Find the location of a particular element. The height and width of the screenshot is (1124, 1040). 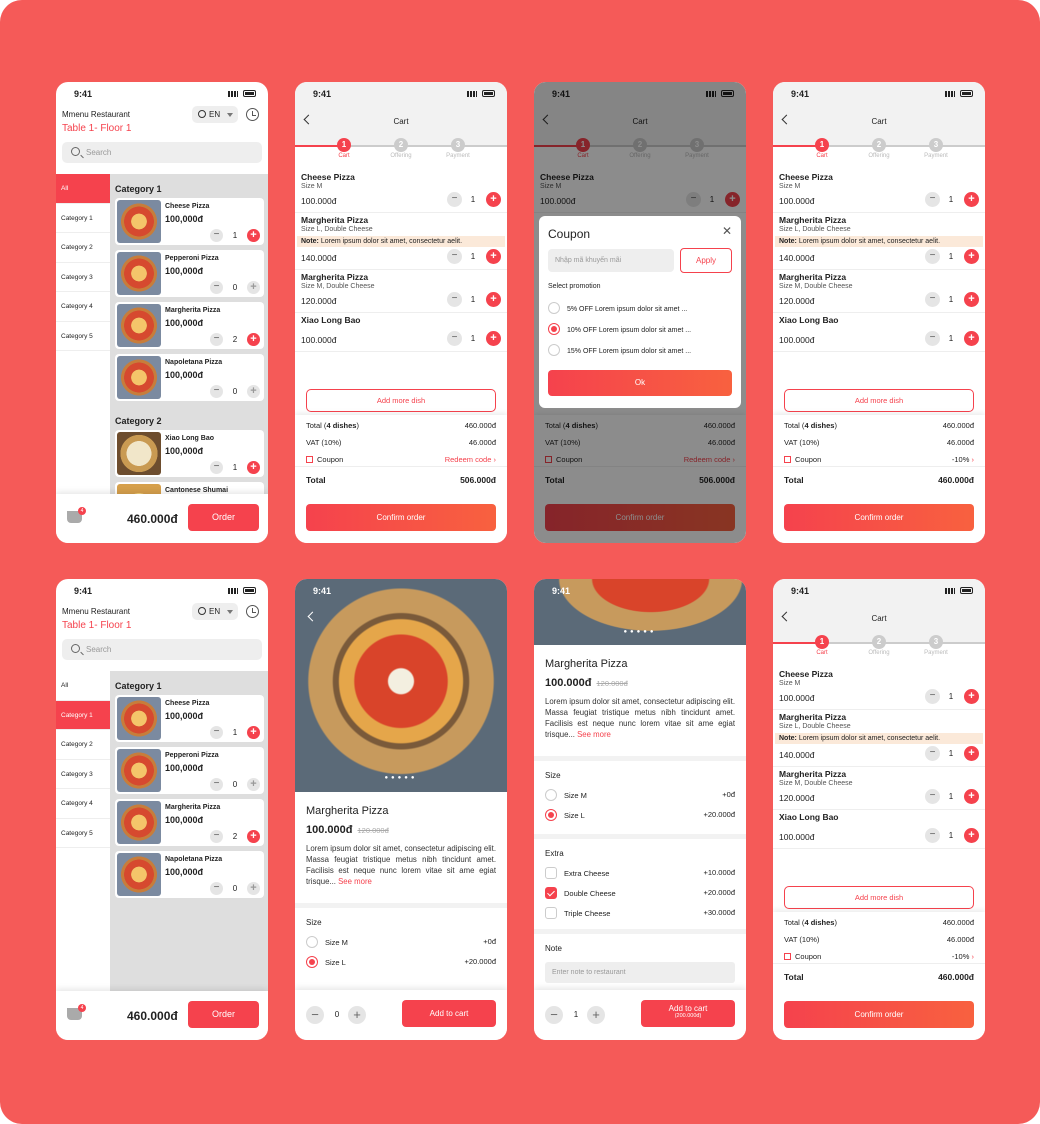

sidebar-item-category-3: Category 3 is located at coordinates (83, 774).